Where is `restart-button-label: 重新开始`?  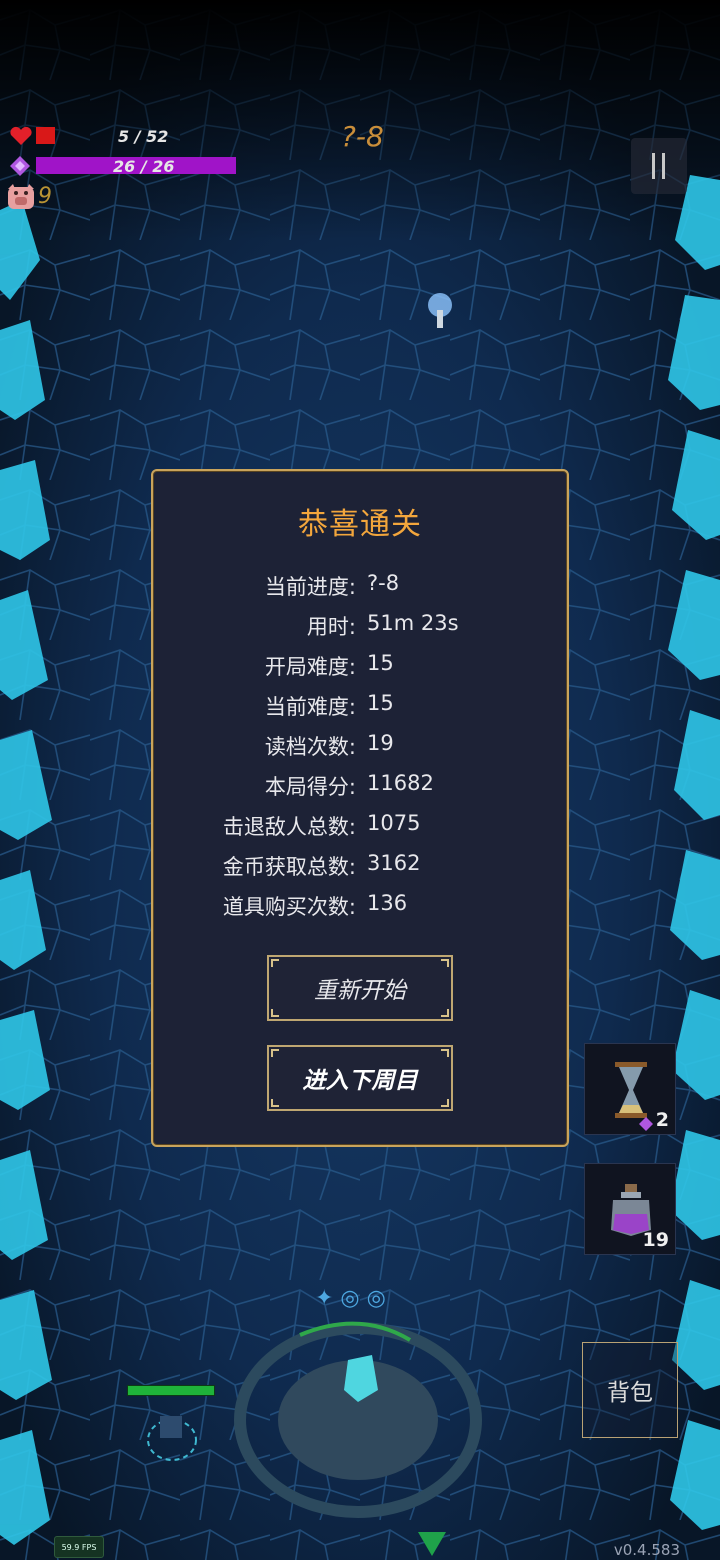
restart-button-label: 重新开始 is located at coordinates (360, 991).